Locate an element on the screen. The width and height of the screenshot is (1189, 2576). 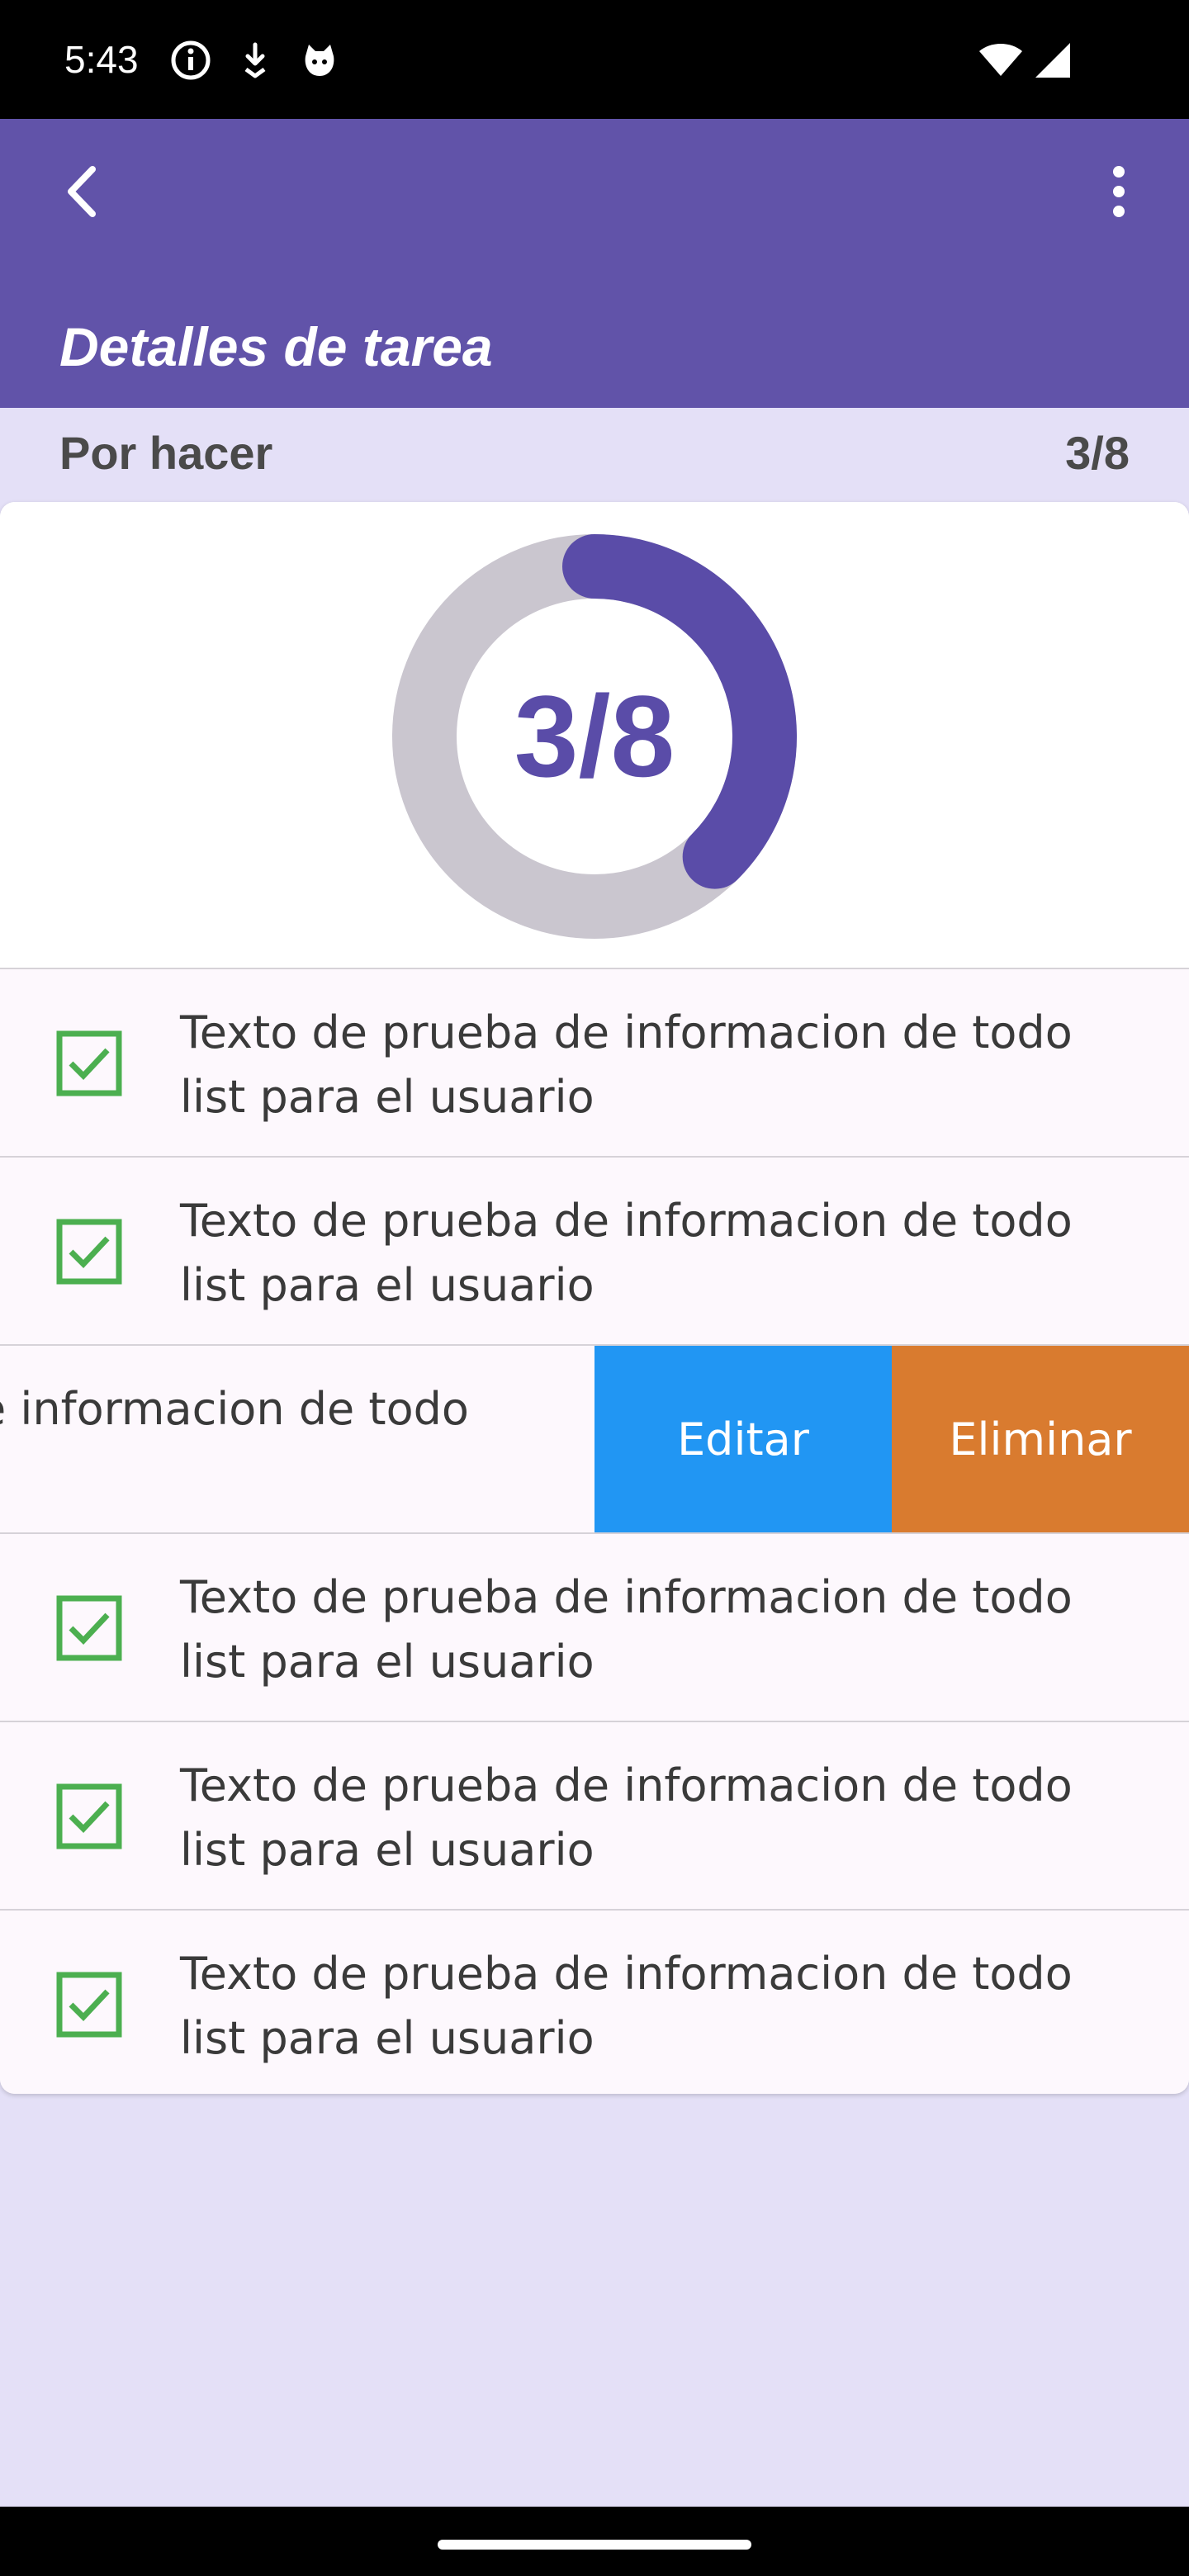
signal-icon is located at coordinates (1052, 60).